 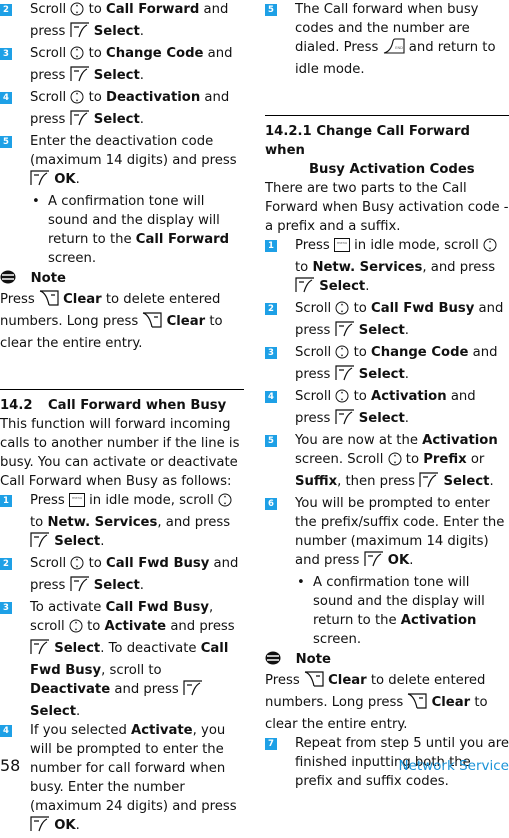 I want to click on text: , and press, so click(x=194, y=522).